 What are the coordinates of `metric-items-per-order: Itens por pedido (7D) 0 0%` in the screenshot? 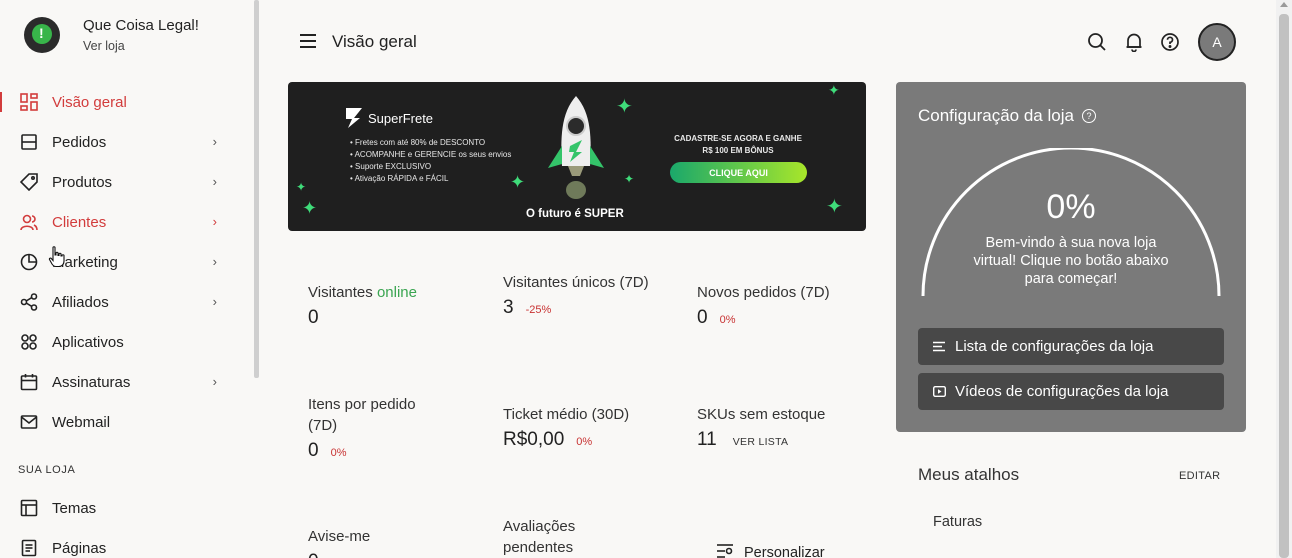 It's located at (378, 428).